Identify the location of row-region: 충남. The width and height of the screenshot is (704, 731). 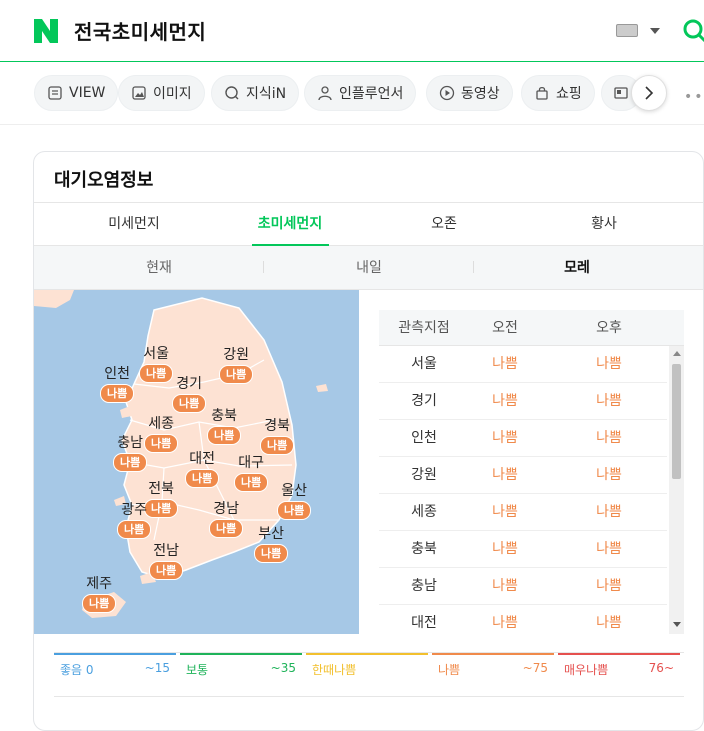
(424, 586).